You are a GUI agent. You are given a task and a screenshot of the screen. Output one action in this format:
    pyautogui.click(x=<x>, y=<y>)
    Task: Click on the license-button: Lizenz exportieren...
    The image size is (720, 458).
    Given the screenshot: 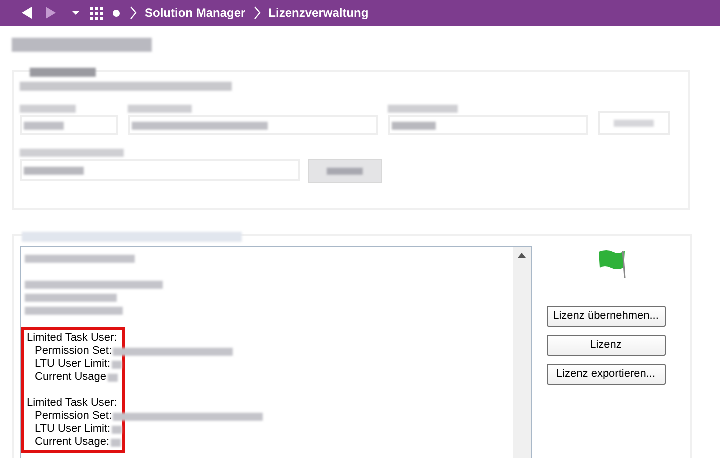 What is the action you would take?
    pyautogui.click(x=606, y=374)
    